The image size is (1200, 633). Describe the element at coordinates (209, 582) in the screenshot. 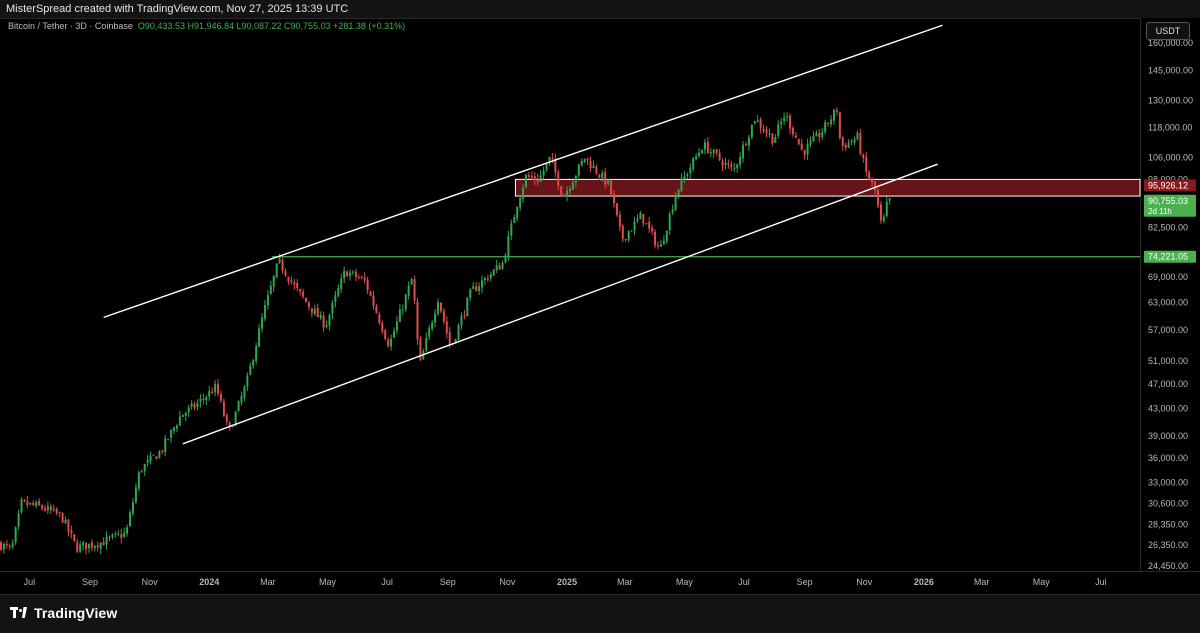

I see `x-tick-label: 2024` at that location.